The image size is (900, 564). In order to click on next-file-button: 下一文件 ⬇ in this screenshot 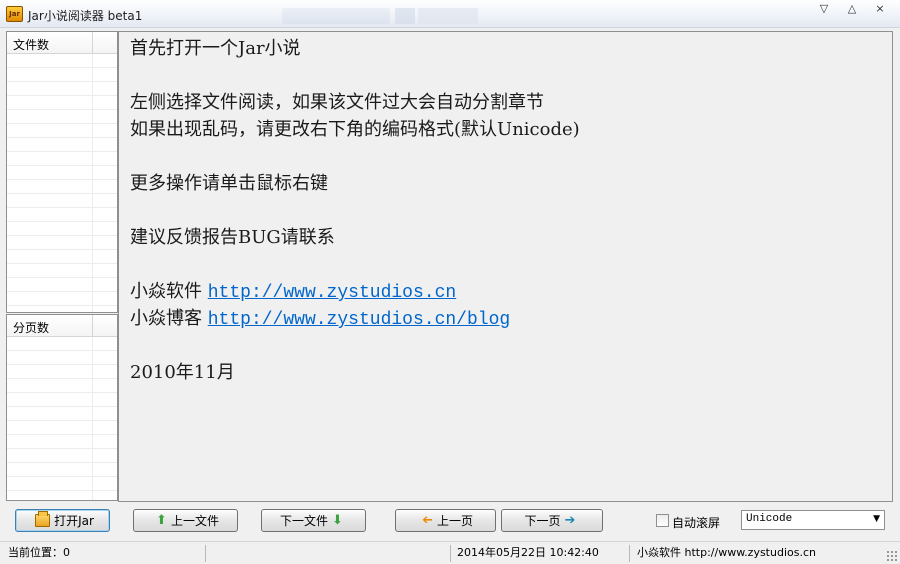, I will do `click(313, 520)`.